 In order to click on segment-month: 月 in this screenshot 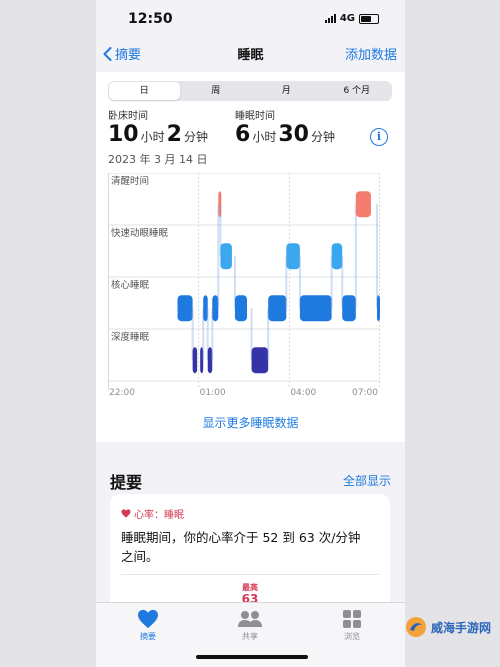, I will do `click(286, 91)`.